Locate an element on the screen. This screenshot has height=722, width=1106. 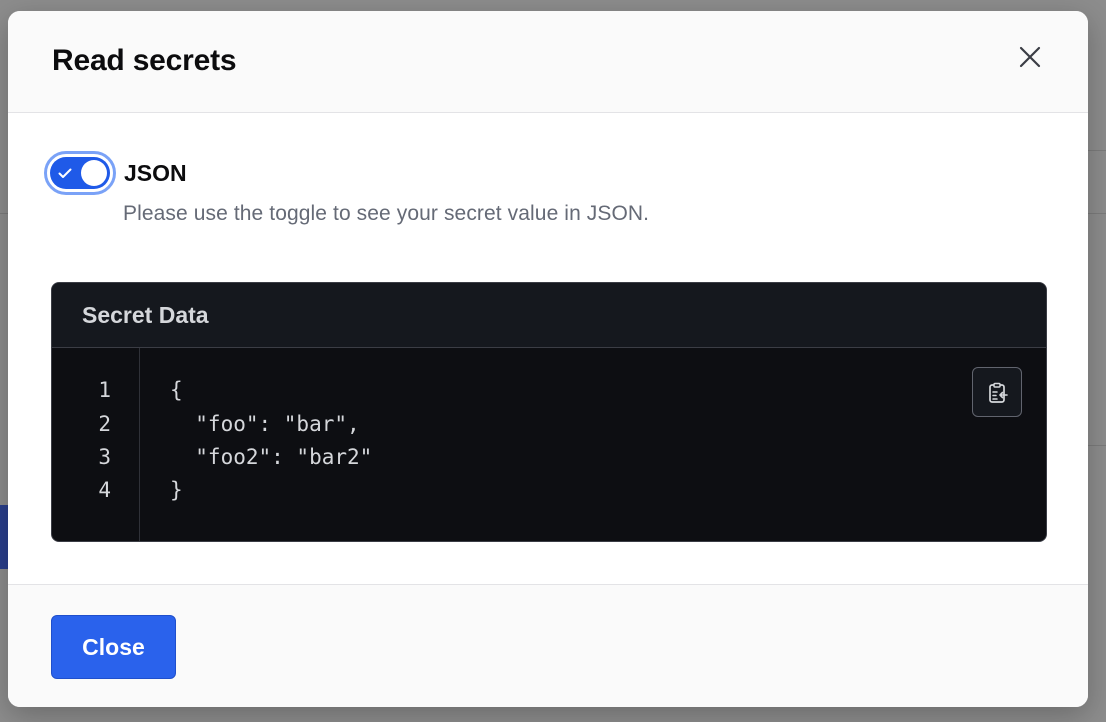
toggle-track is located at coordinates (80, 173).